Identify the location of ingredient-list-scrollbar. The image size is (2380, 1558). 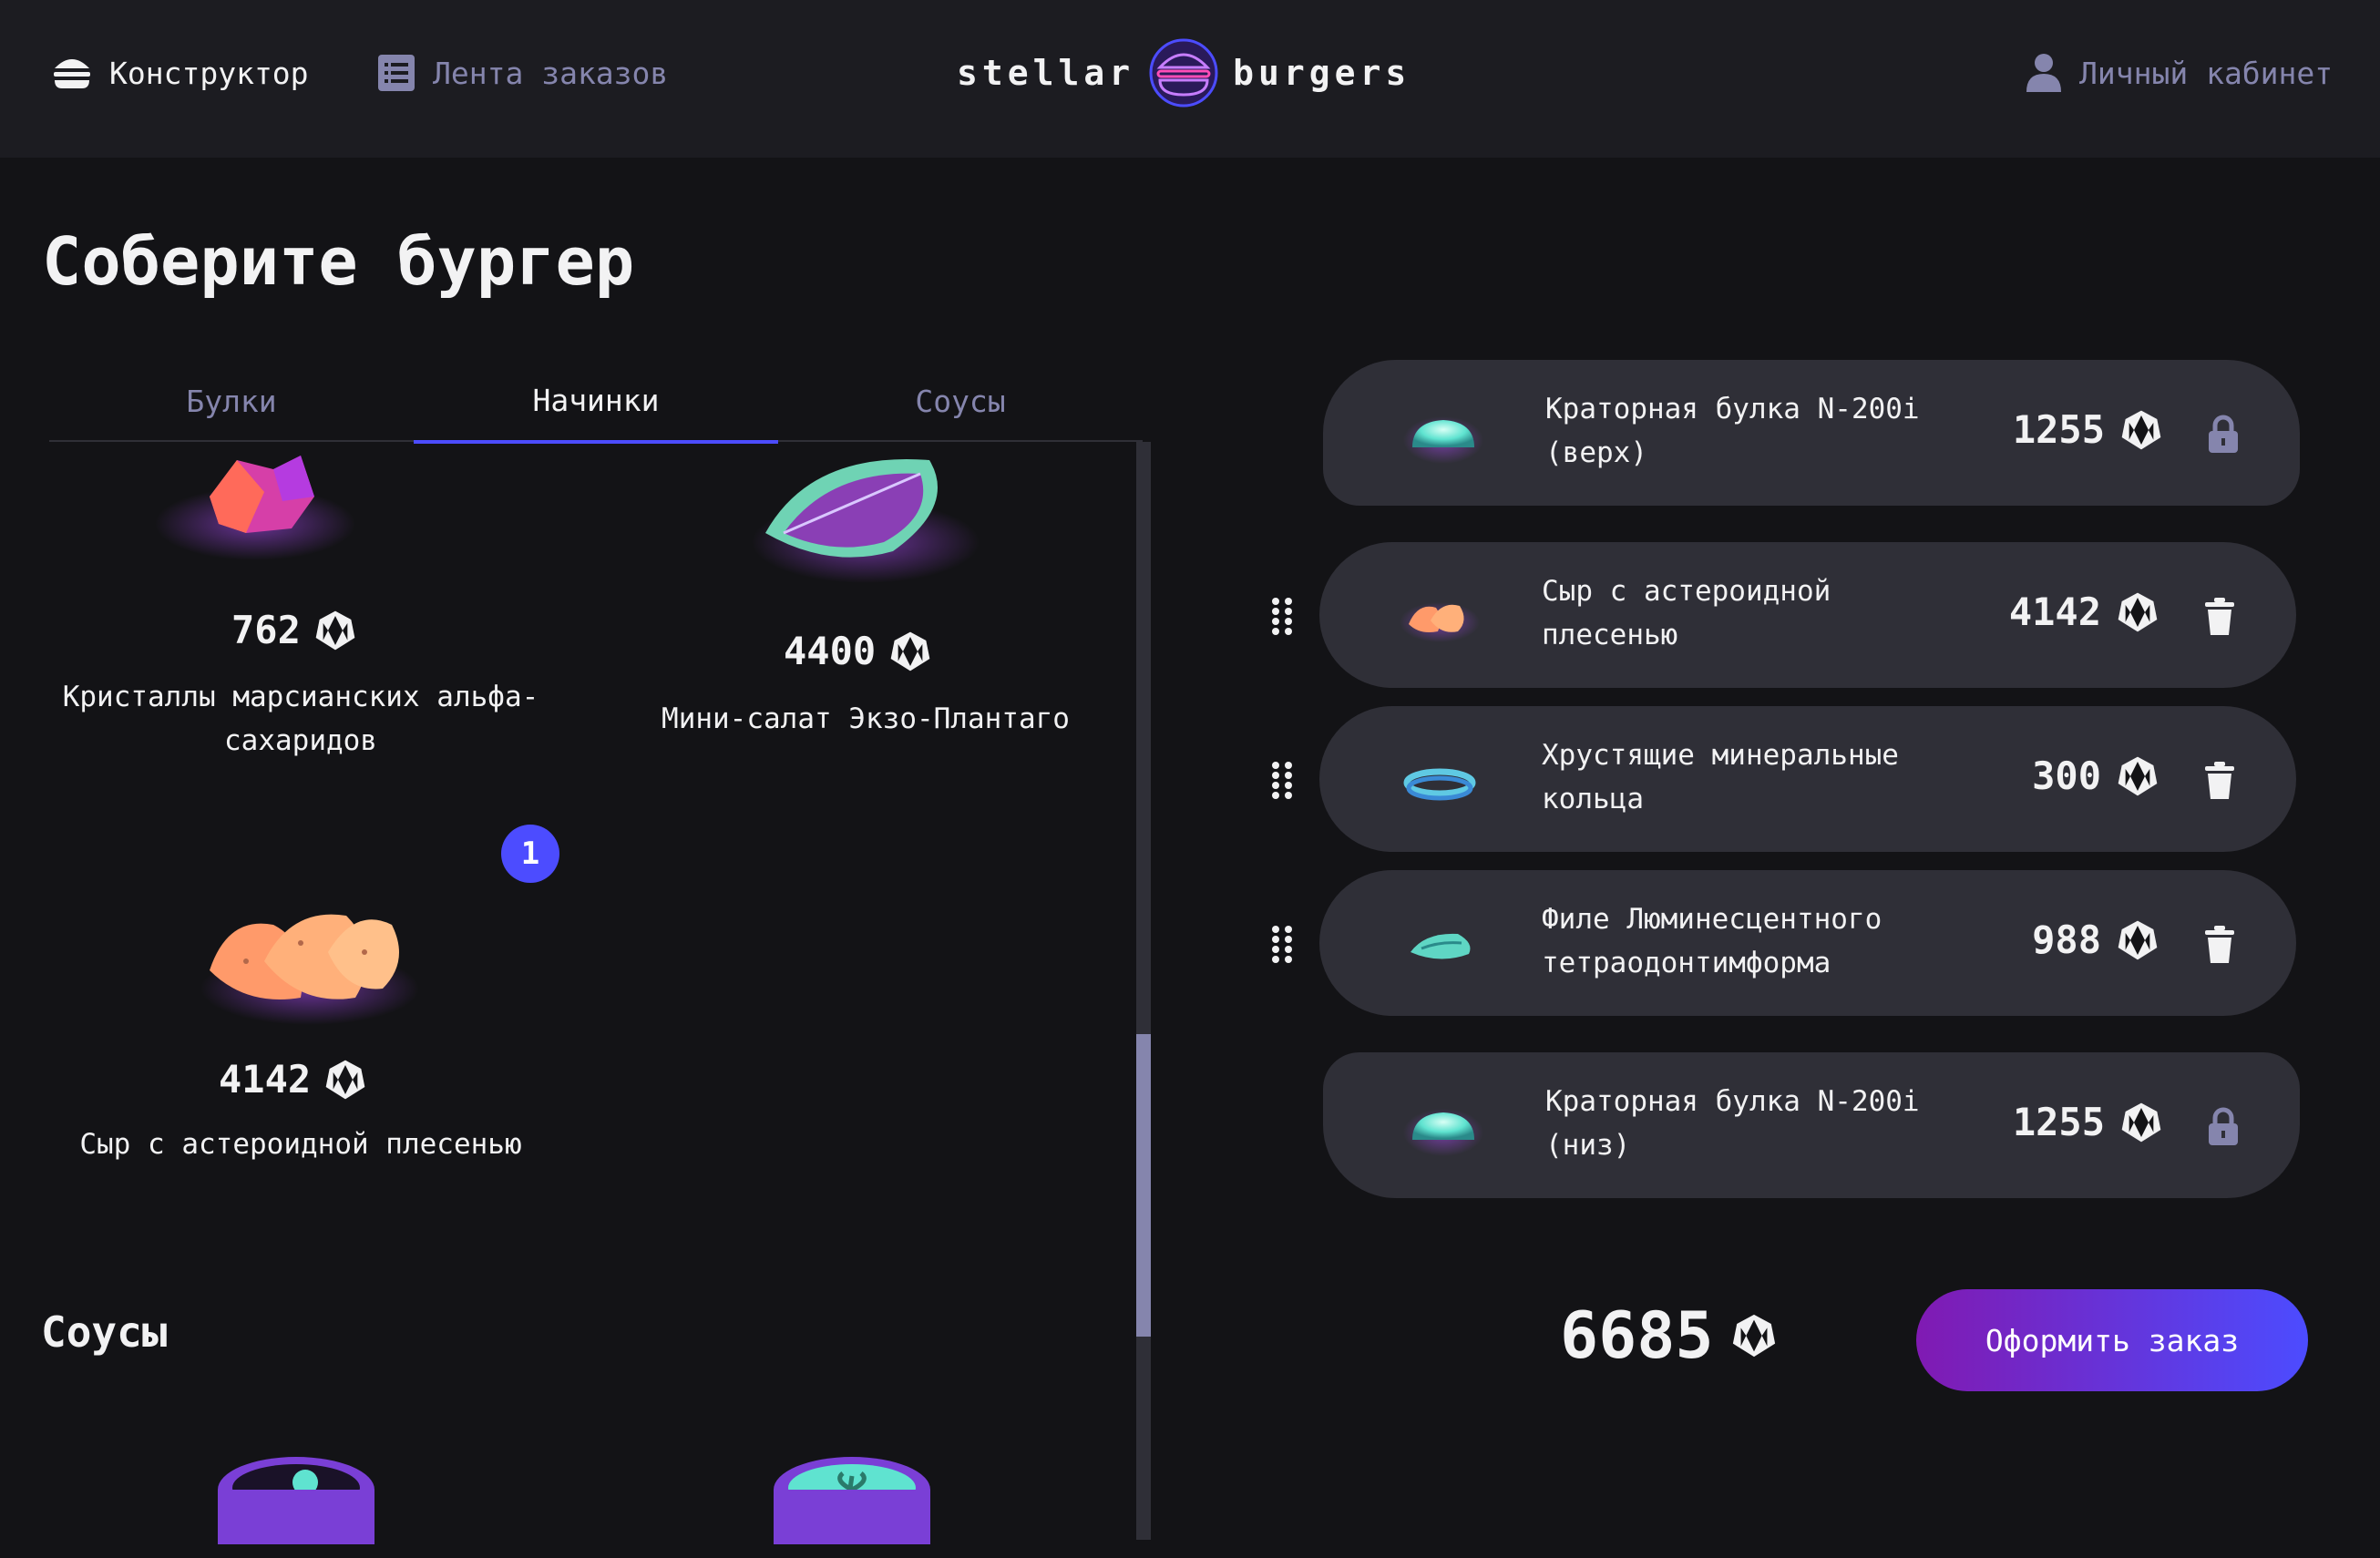
(1143, 991).